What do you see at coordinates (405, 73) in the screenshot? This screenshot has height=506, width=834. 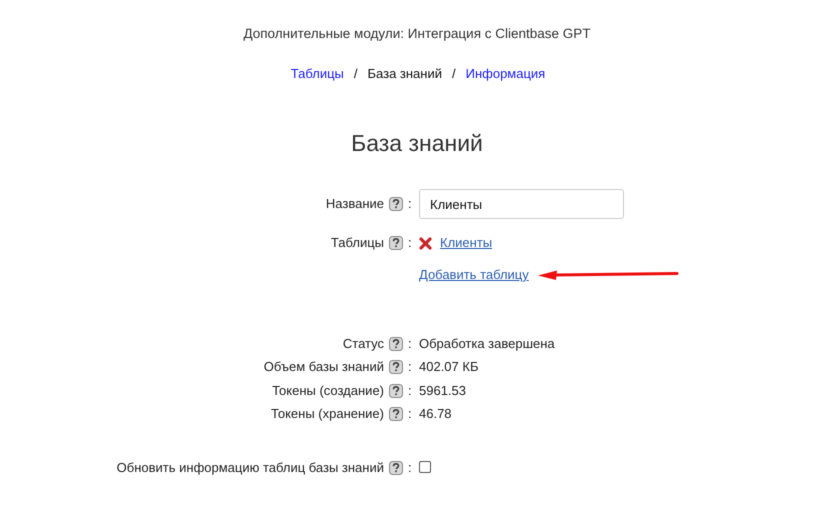 I see `breadcrumb-link: База знаний` at bounding box center [405, 73].